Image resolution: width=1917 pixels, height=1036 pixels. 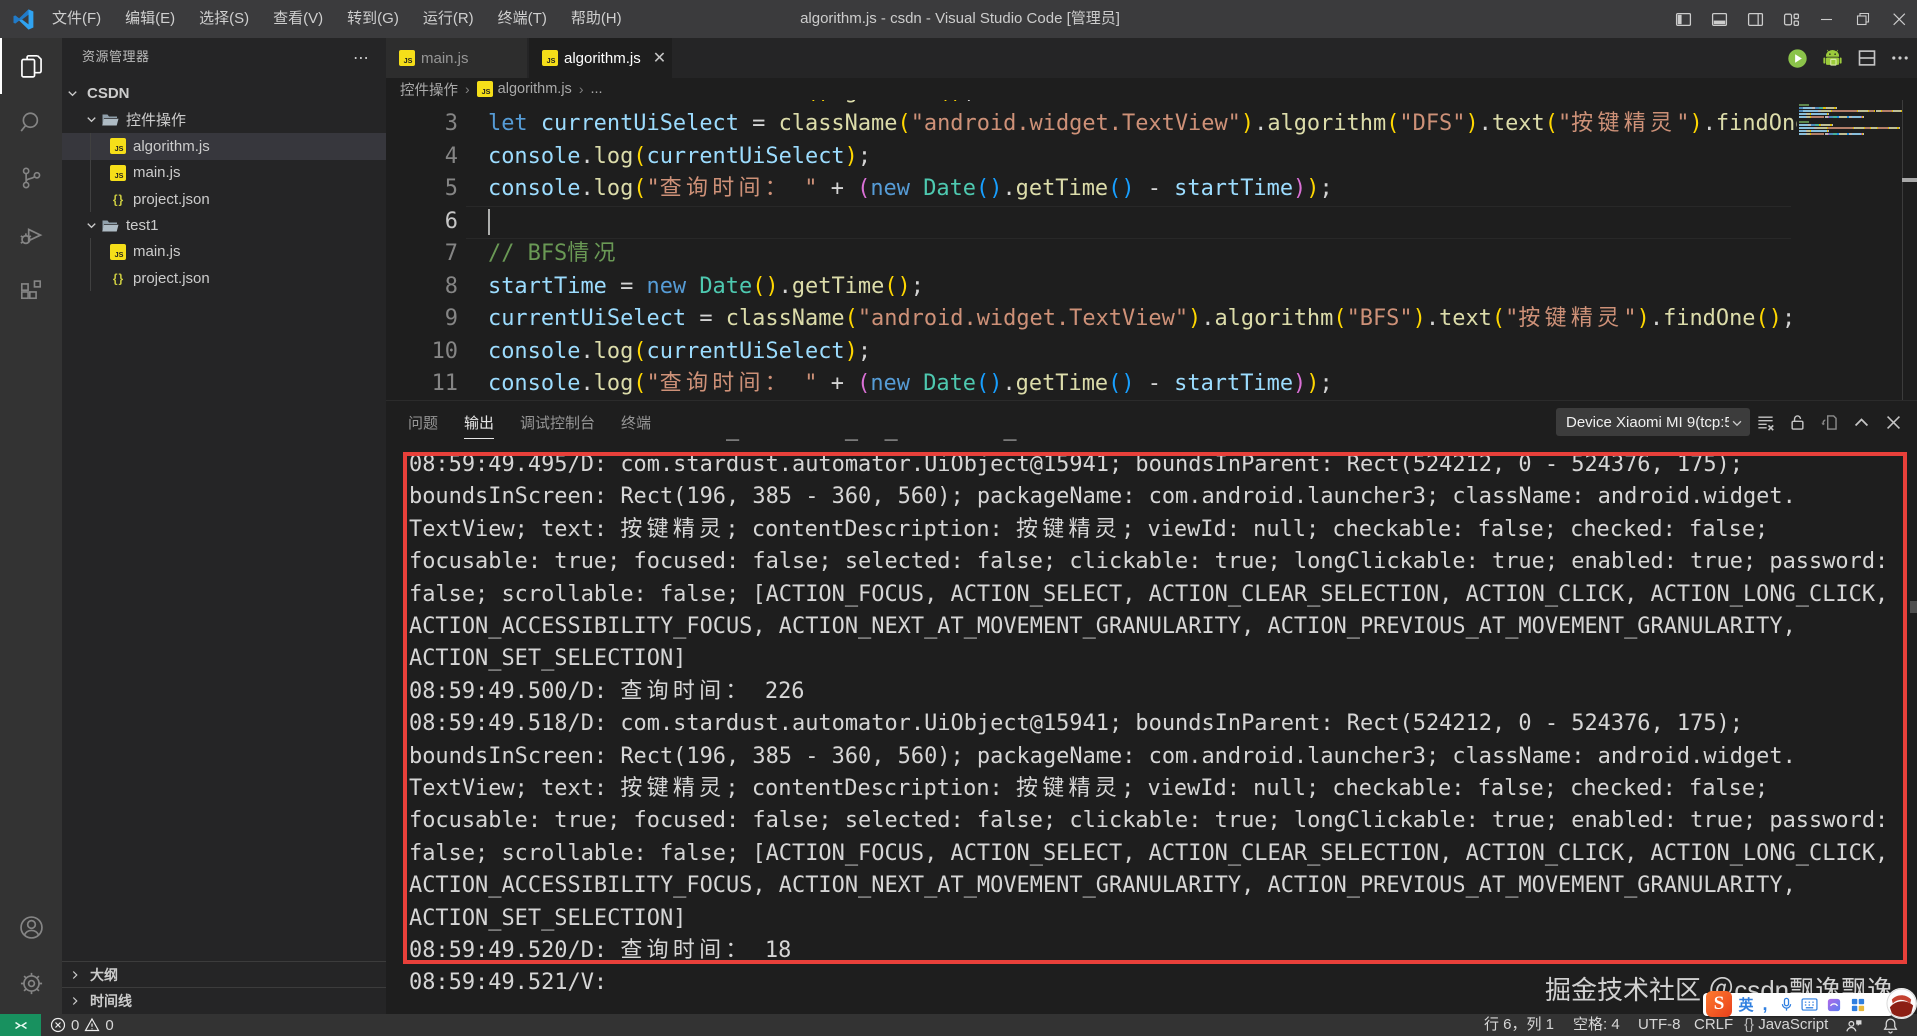 I want to click on line-number: 6, so click(x=451, y=221).